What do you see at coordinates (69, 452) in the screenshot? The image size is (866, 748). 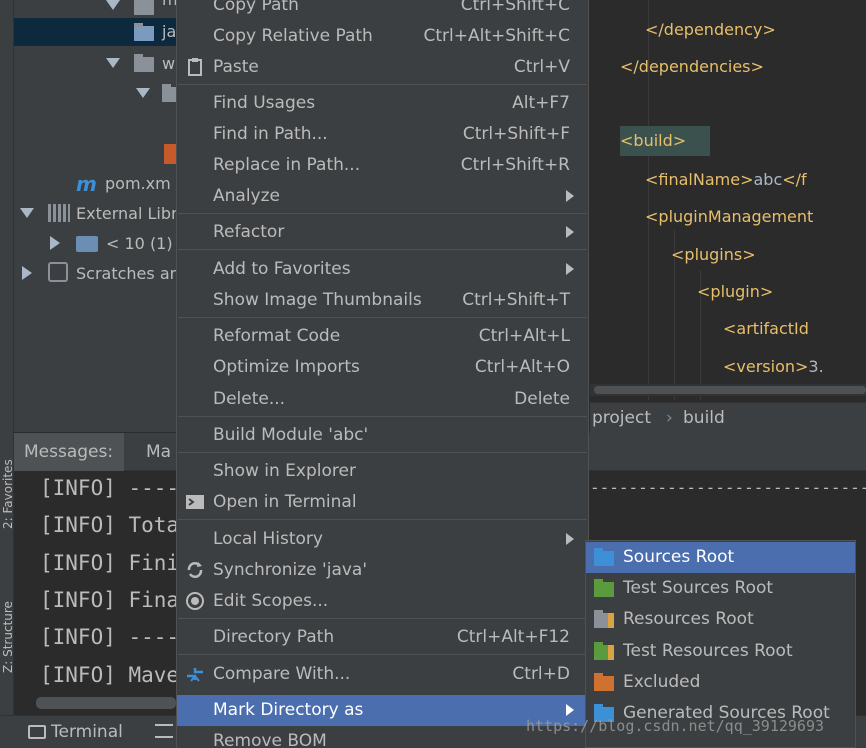 I see `tab-messages: Messages:` at bounding box center [69, 452].